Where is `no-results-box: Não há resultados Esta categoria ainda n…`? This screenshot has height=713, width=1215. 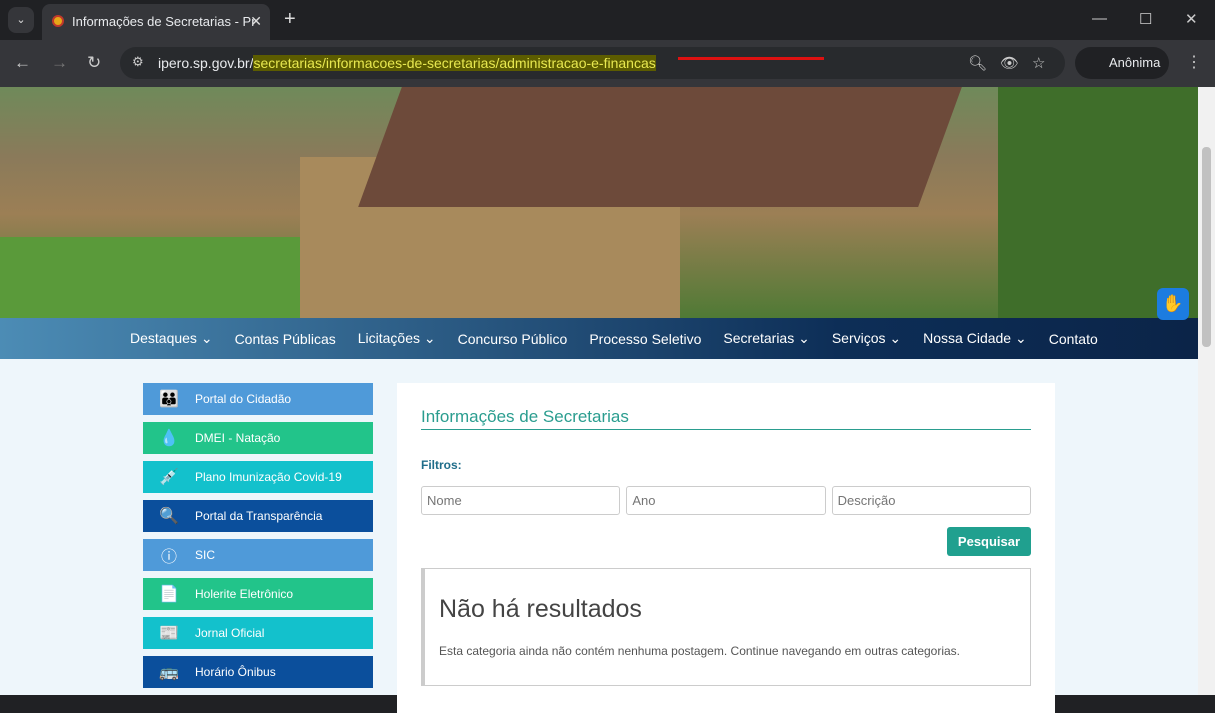
no-results-box: Não há resultados Esta categoria ainda n… is located at coordinates (726, 627).